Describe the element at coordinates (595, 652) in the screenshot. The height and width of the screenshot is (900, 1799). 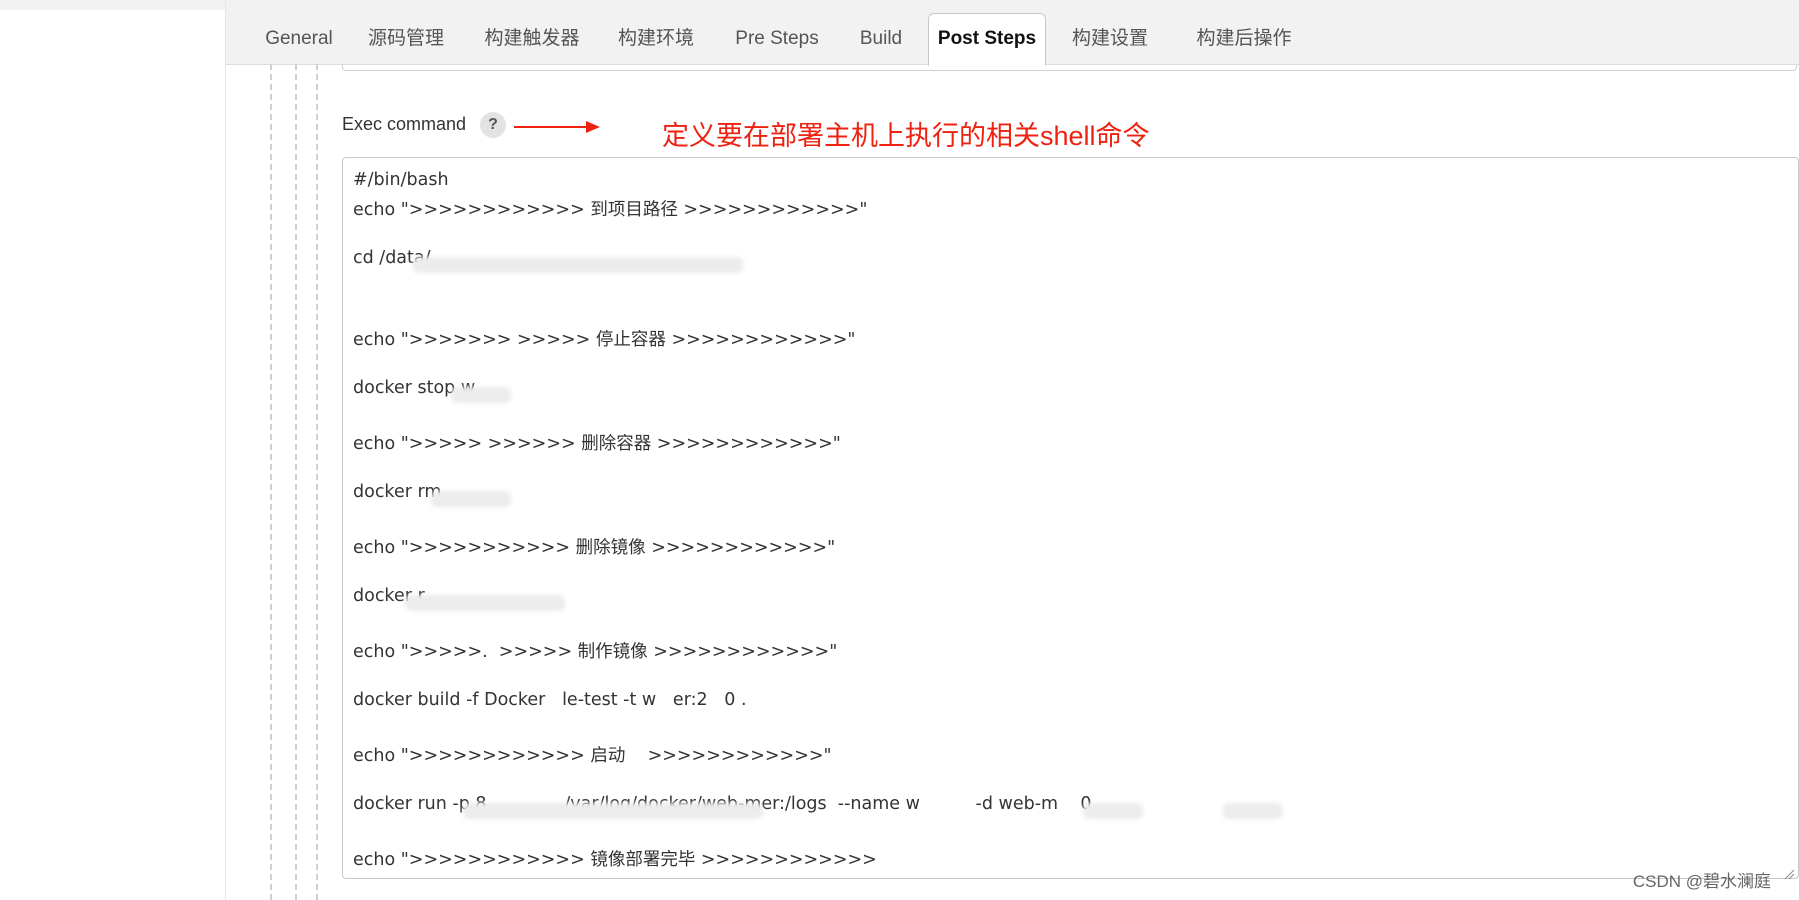
I see `script-line: echo ">>>>>. >>>>> 制作镜像 >>>>>>>>>>>>"` at that location.